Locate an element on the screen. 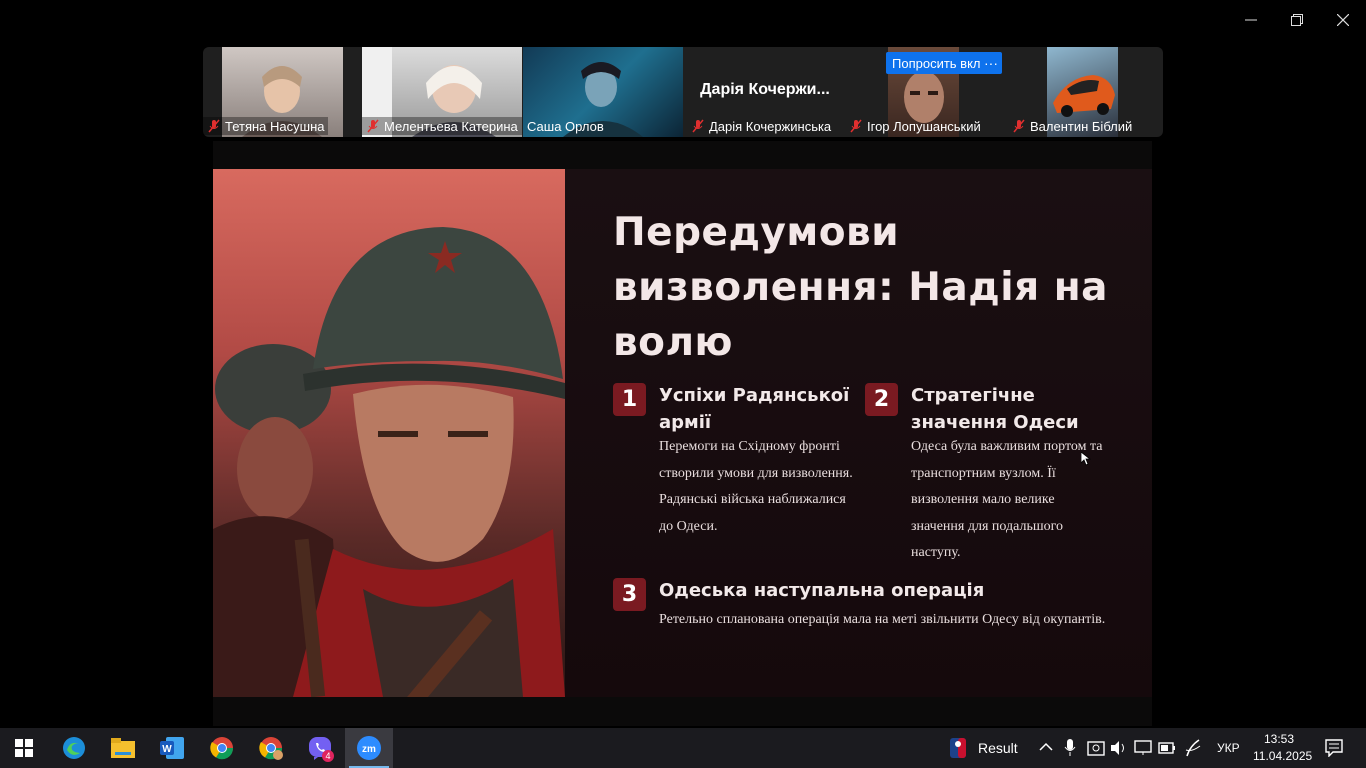 This screenshot has height=768, width=1366. close-icon is located at coordinates (1343, 20).